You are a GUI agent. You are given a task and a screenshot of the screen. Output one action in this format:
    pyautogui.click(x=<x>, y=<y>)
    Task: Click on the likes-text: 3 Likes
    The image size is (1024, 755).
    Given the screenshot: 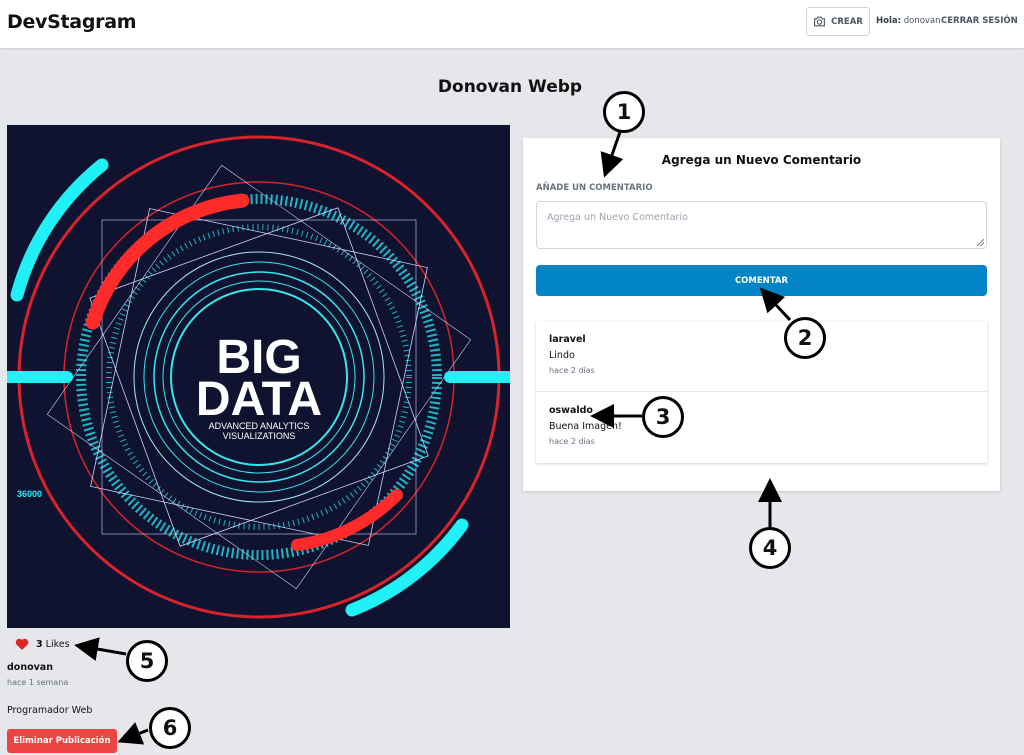 What is the action you would take?
    pyautogui.click(x=53, y=644)
    